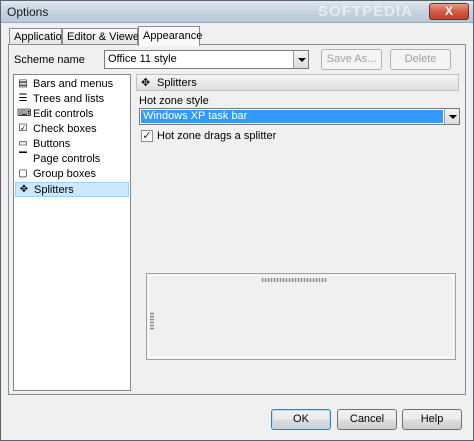  I want to click on bars-menu-icon: ▤, so click(23, 83).